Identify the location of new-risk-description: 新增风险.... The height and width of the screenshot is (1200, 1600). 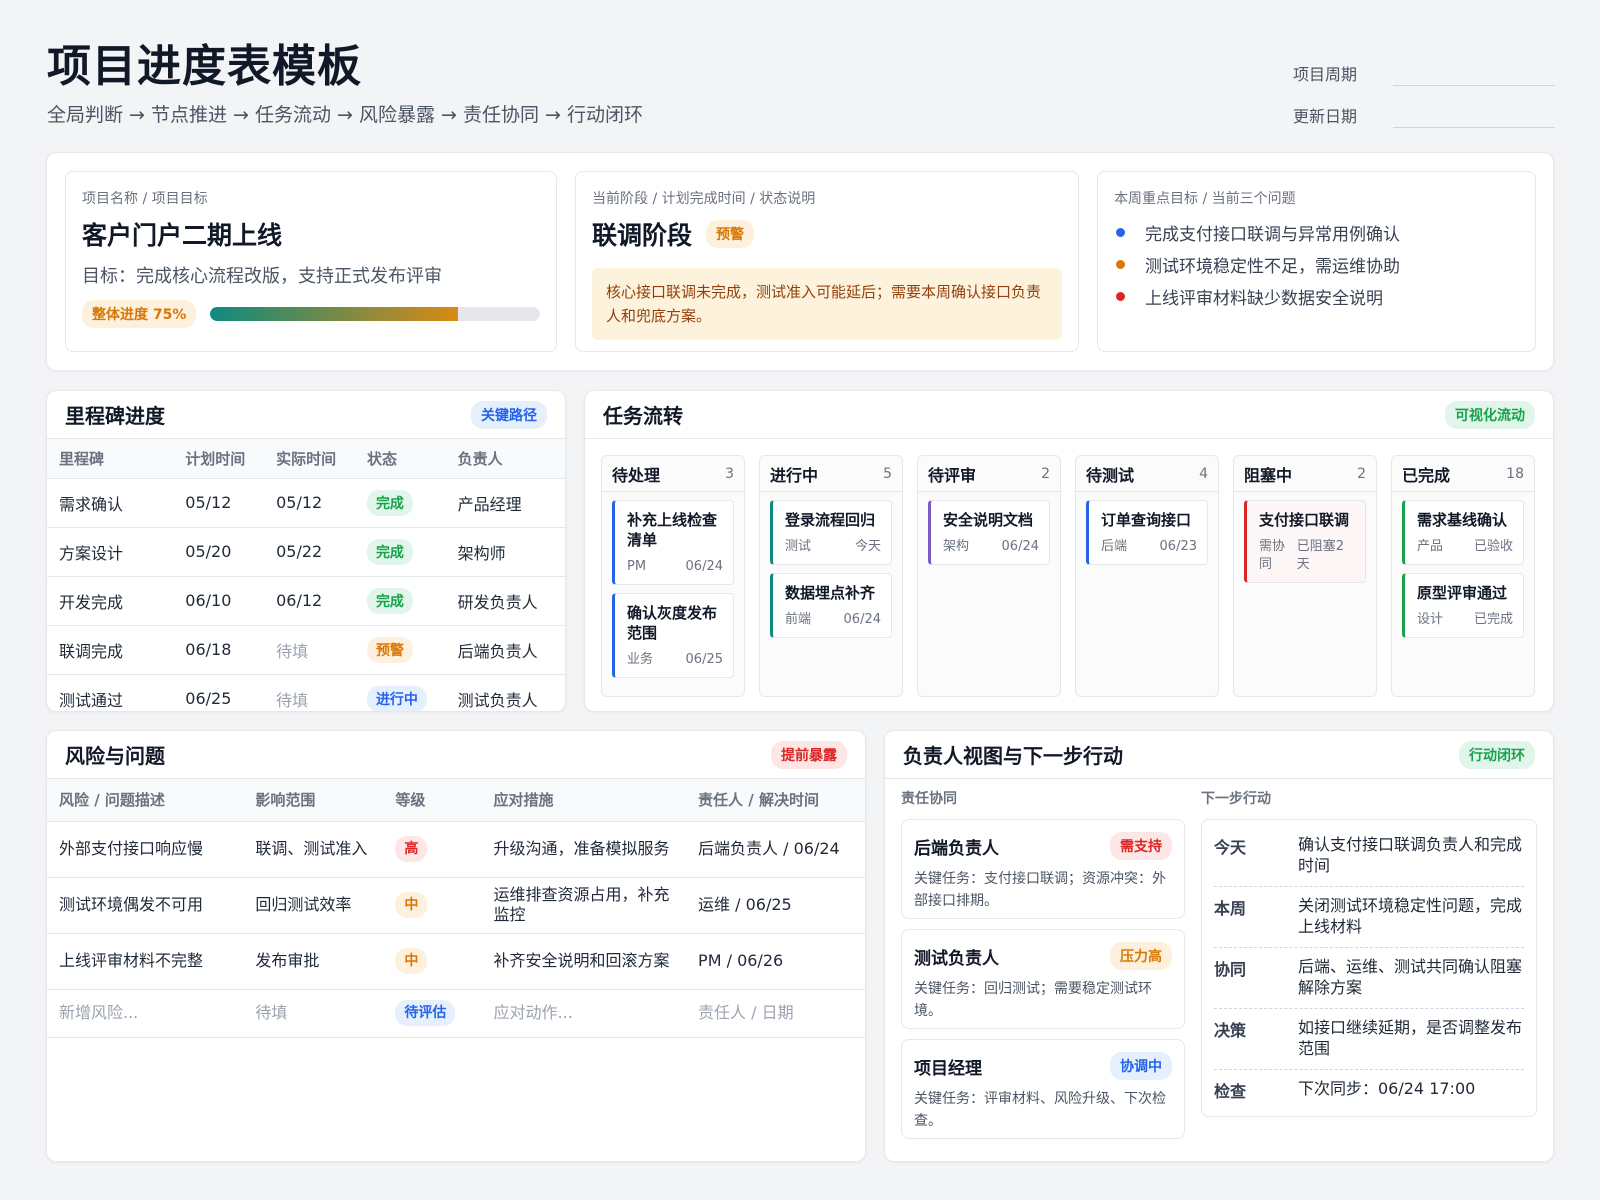
(145, 1013).